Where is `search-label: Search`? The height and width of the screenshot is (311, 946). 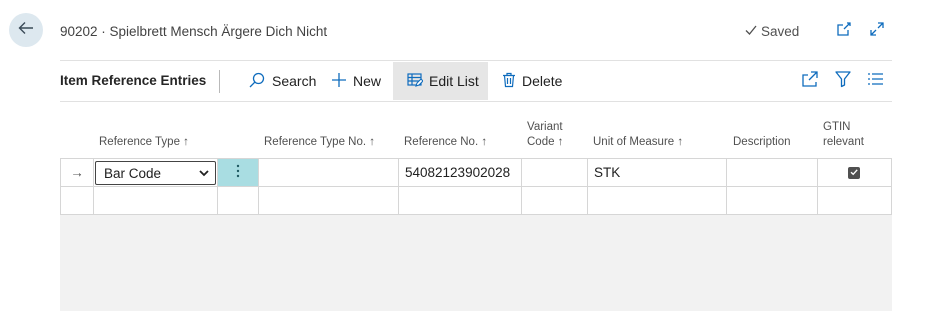 search-label: Search is located at coordinates (294, 81).